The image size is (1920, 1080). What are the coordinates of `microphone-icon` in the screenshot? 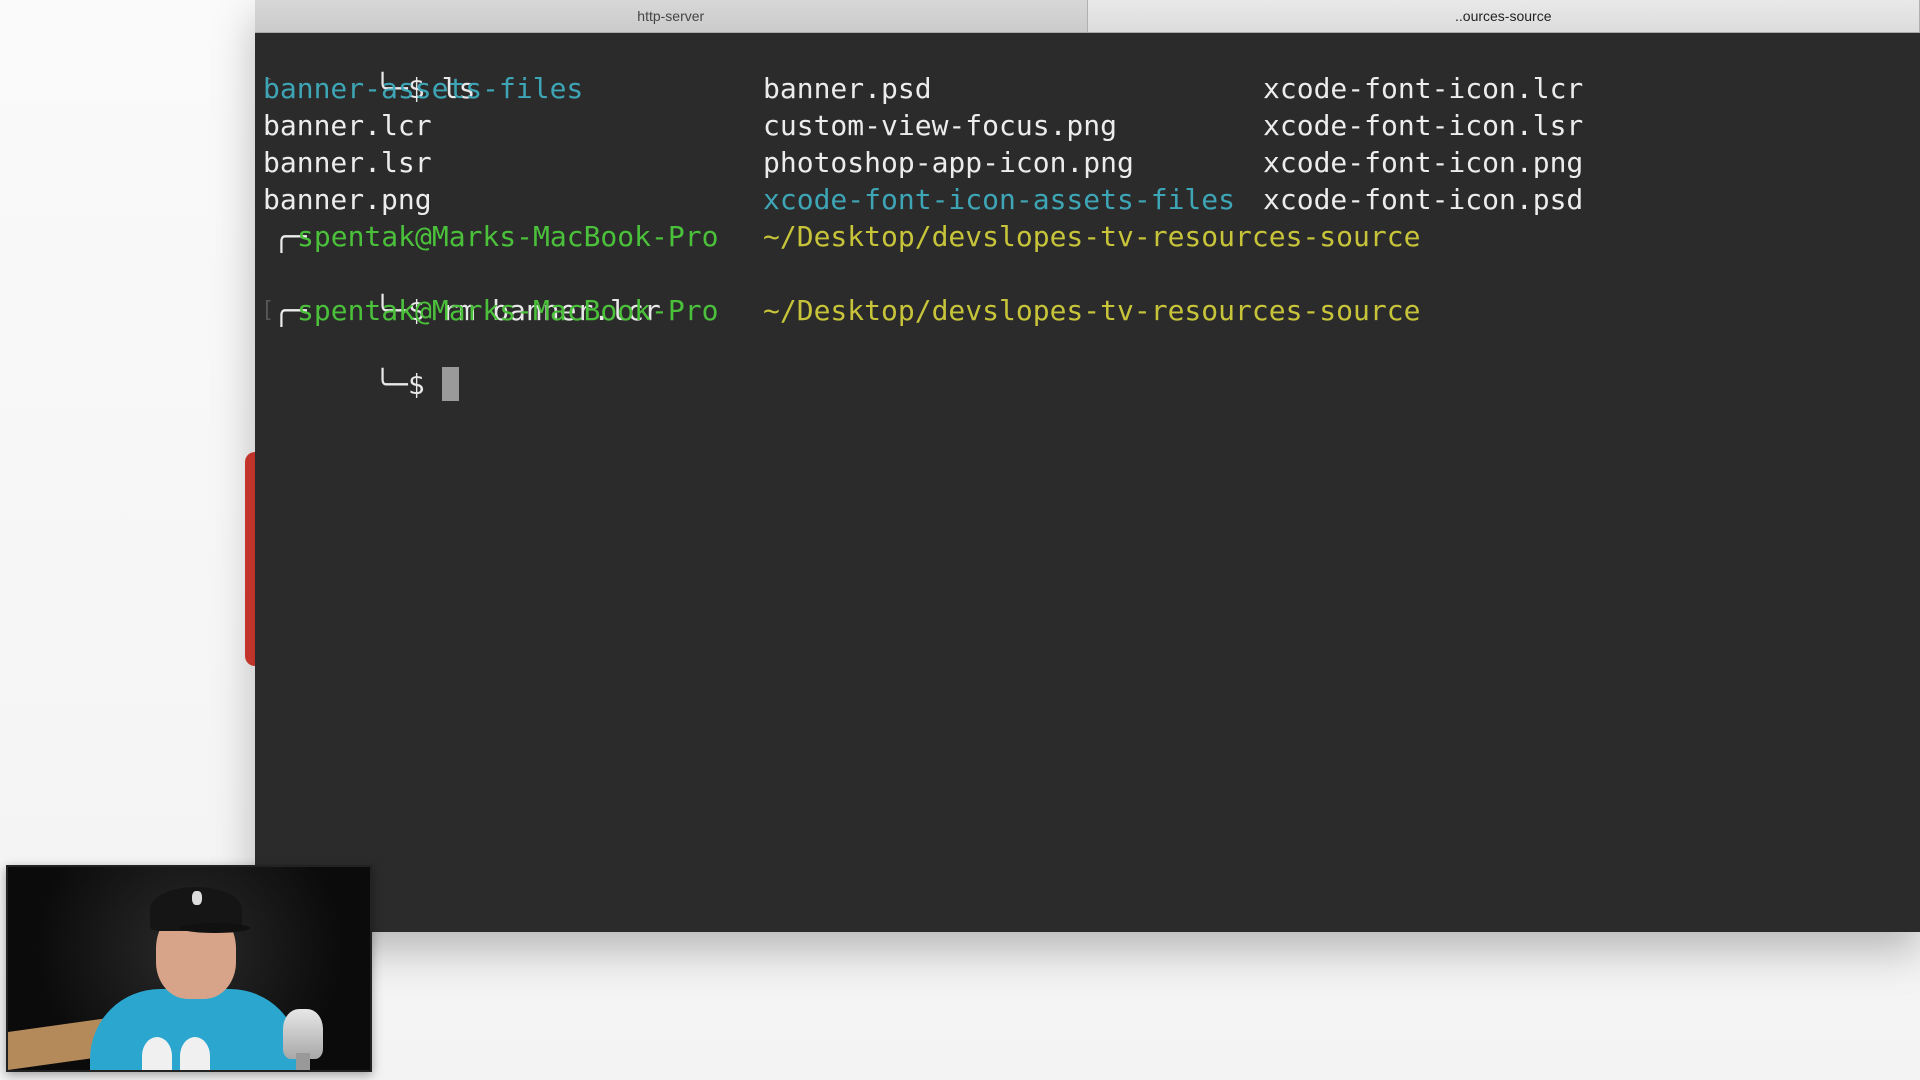 It's located at (303, 1034).